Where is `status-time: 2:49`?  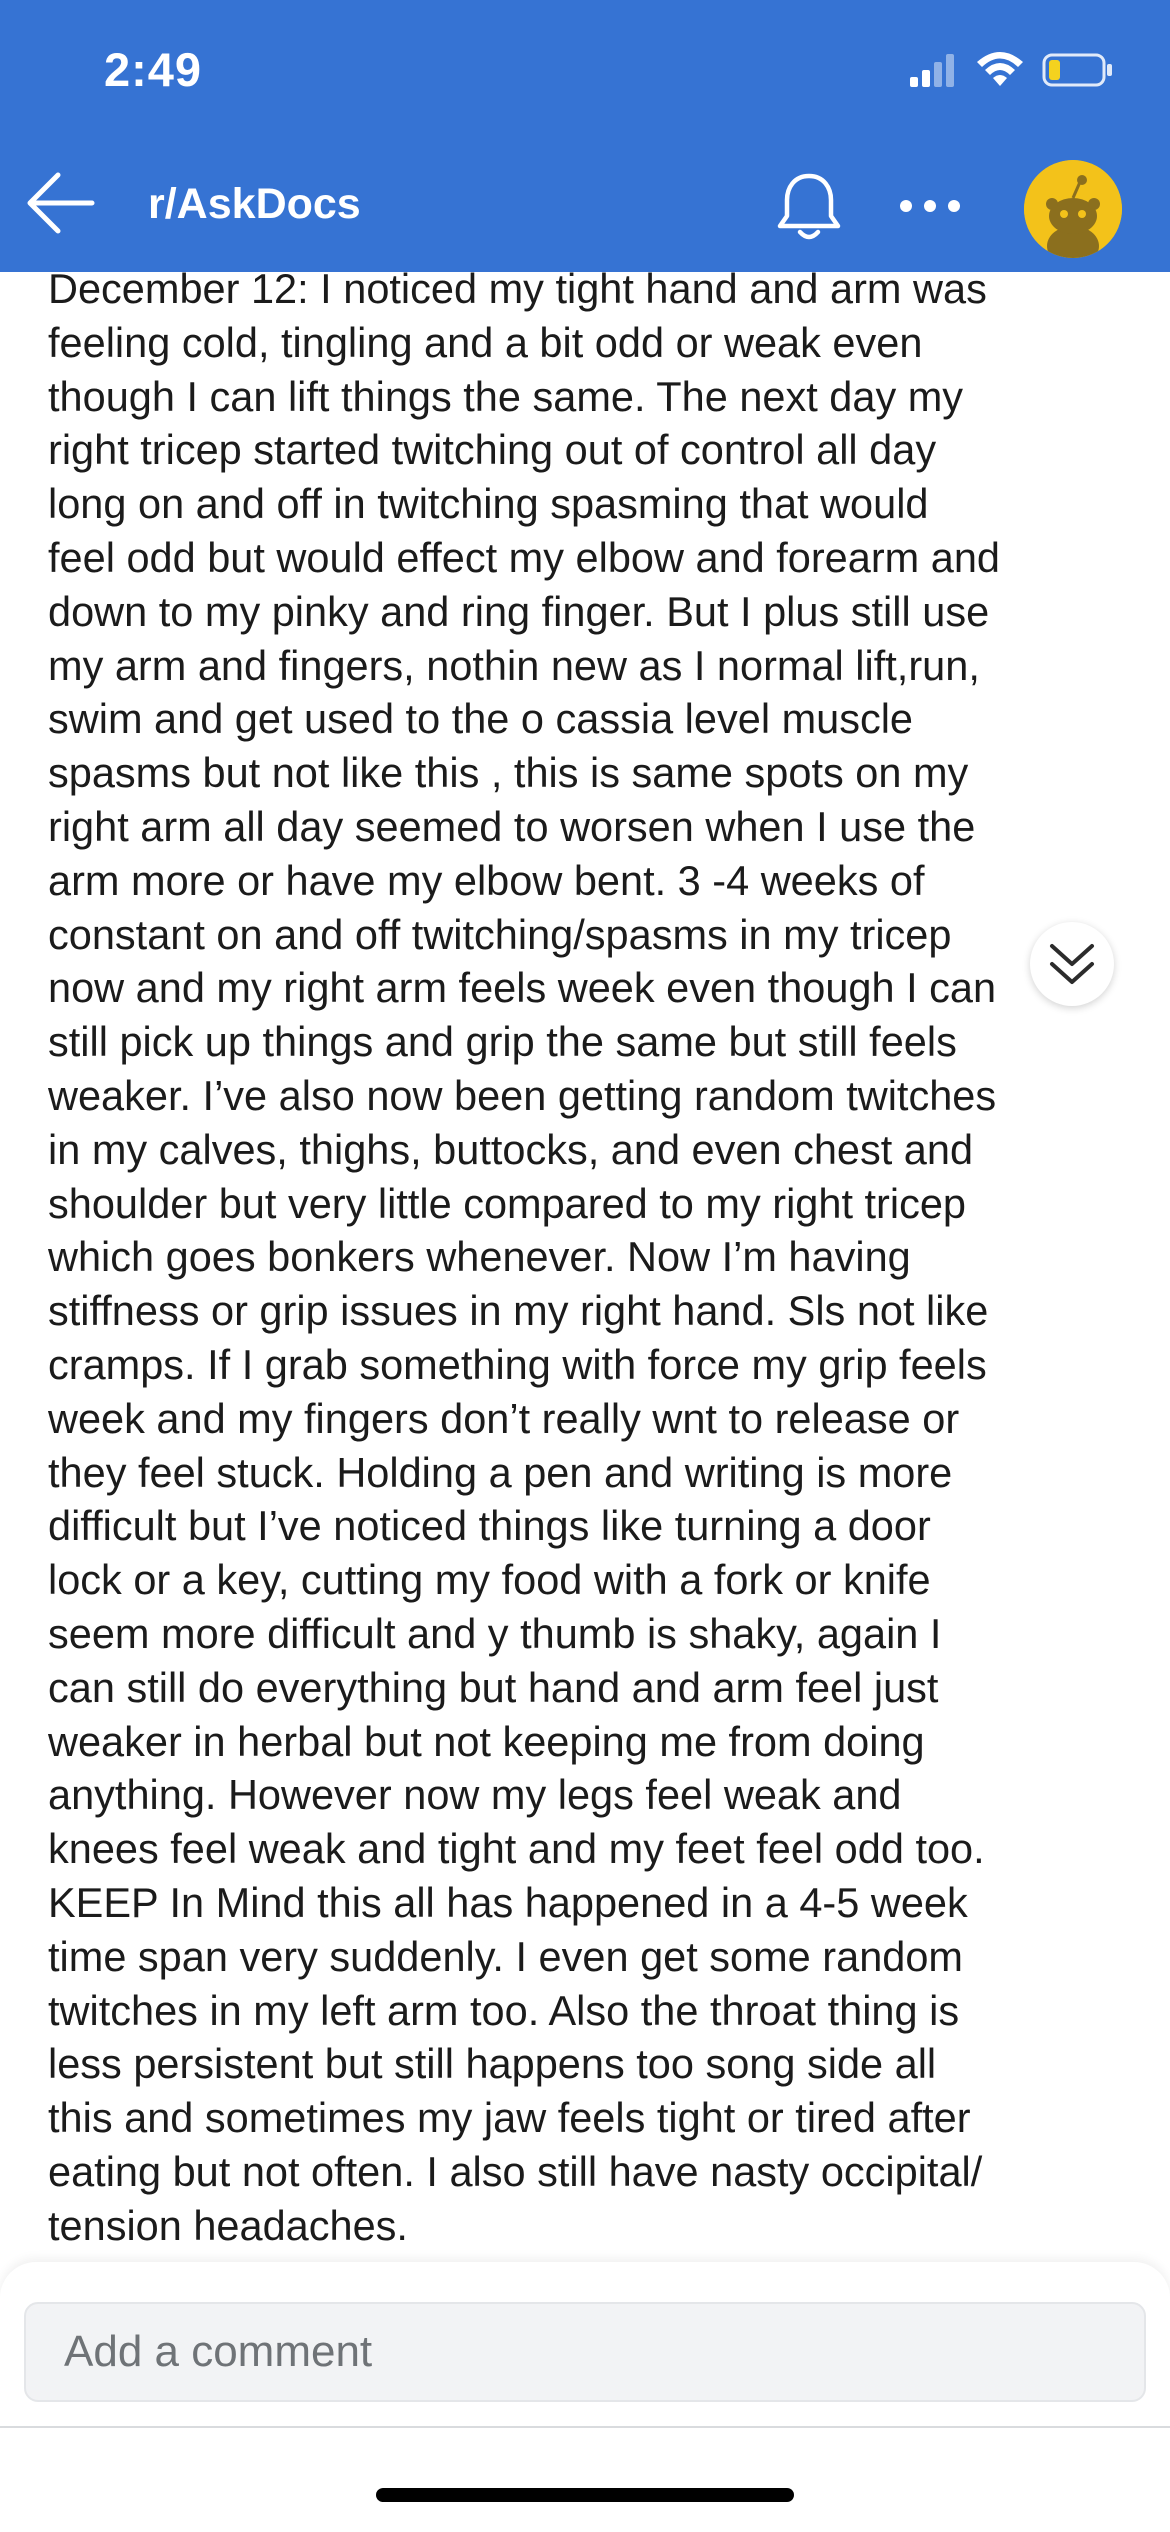
status-time: 2:49 is located at coordinates (153, 69).